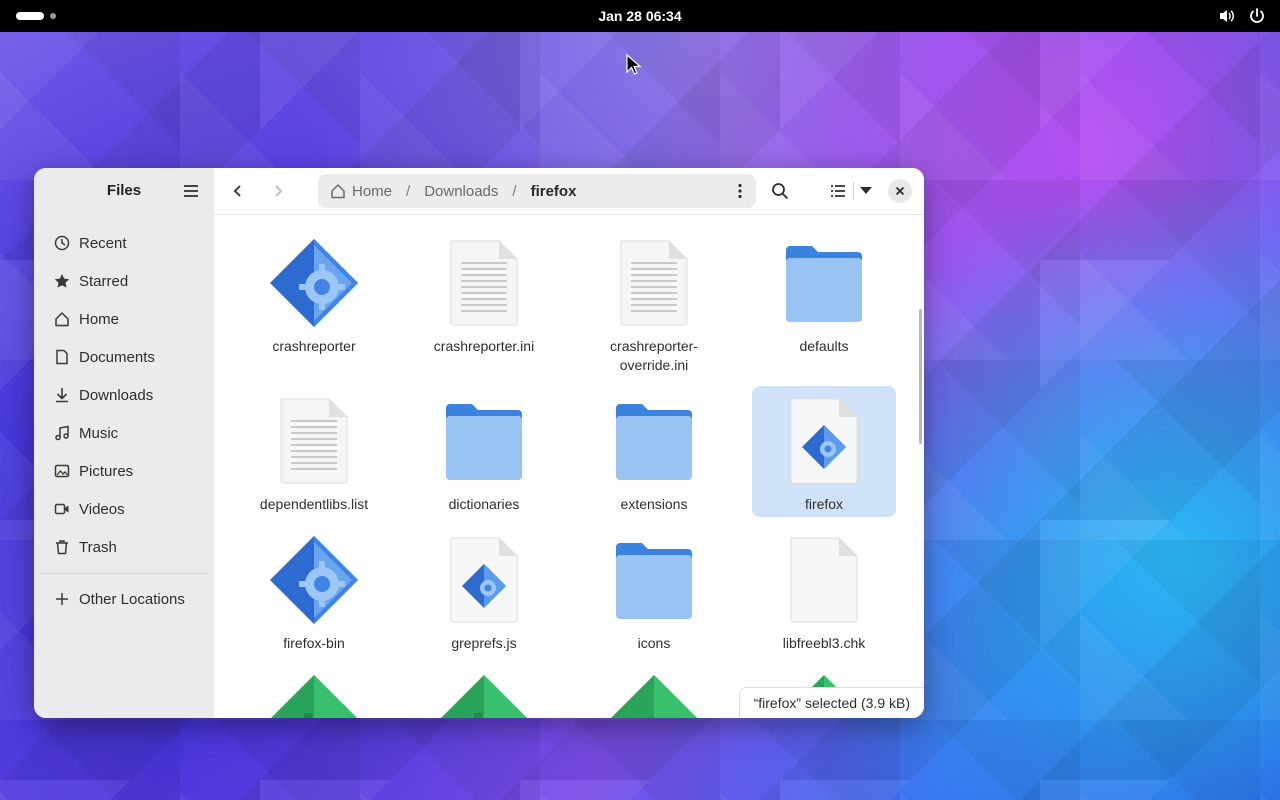 The height and width of the screenshot is (800, 1280). I want to click on scrollbar, so click(920, 376).